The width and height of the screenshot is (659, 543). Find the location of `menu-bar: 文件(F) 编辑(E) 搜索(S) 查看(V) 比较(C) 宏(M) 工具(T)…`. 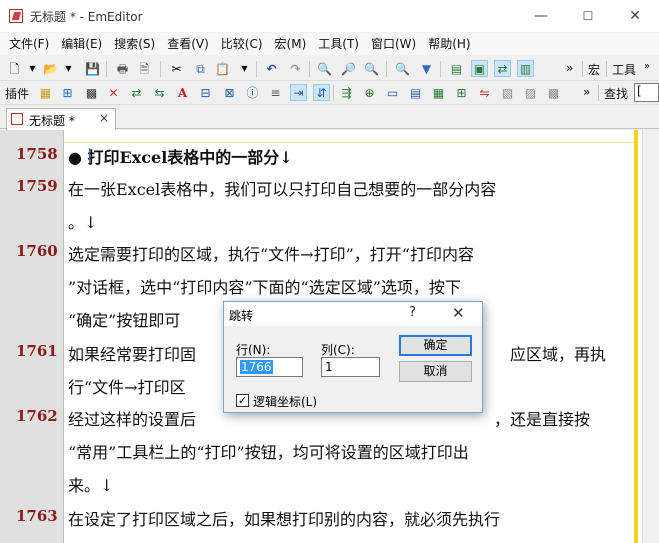

menu-bar: 文件(F) 编辑(E) 搜索(S) 查看(V) 比较(C) 宏(M) 工具(T)… is located at coordinates (329, 44).